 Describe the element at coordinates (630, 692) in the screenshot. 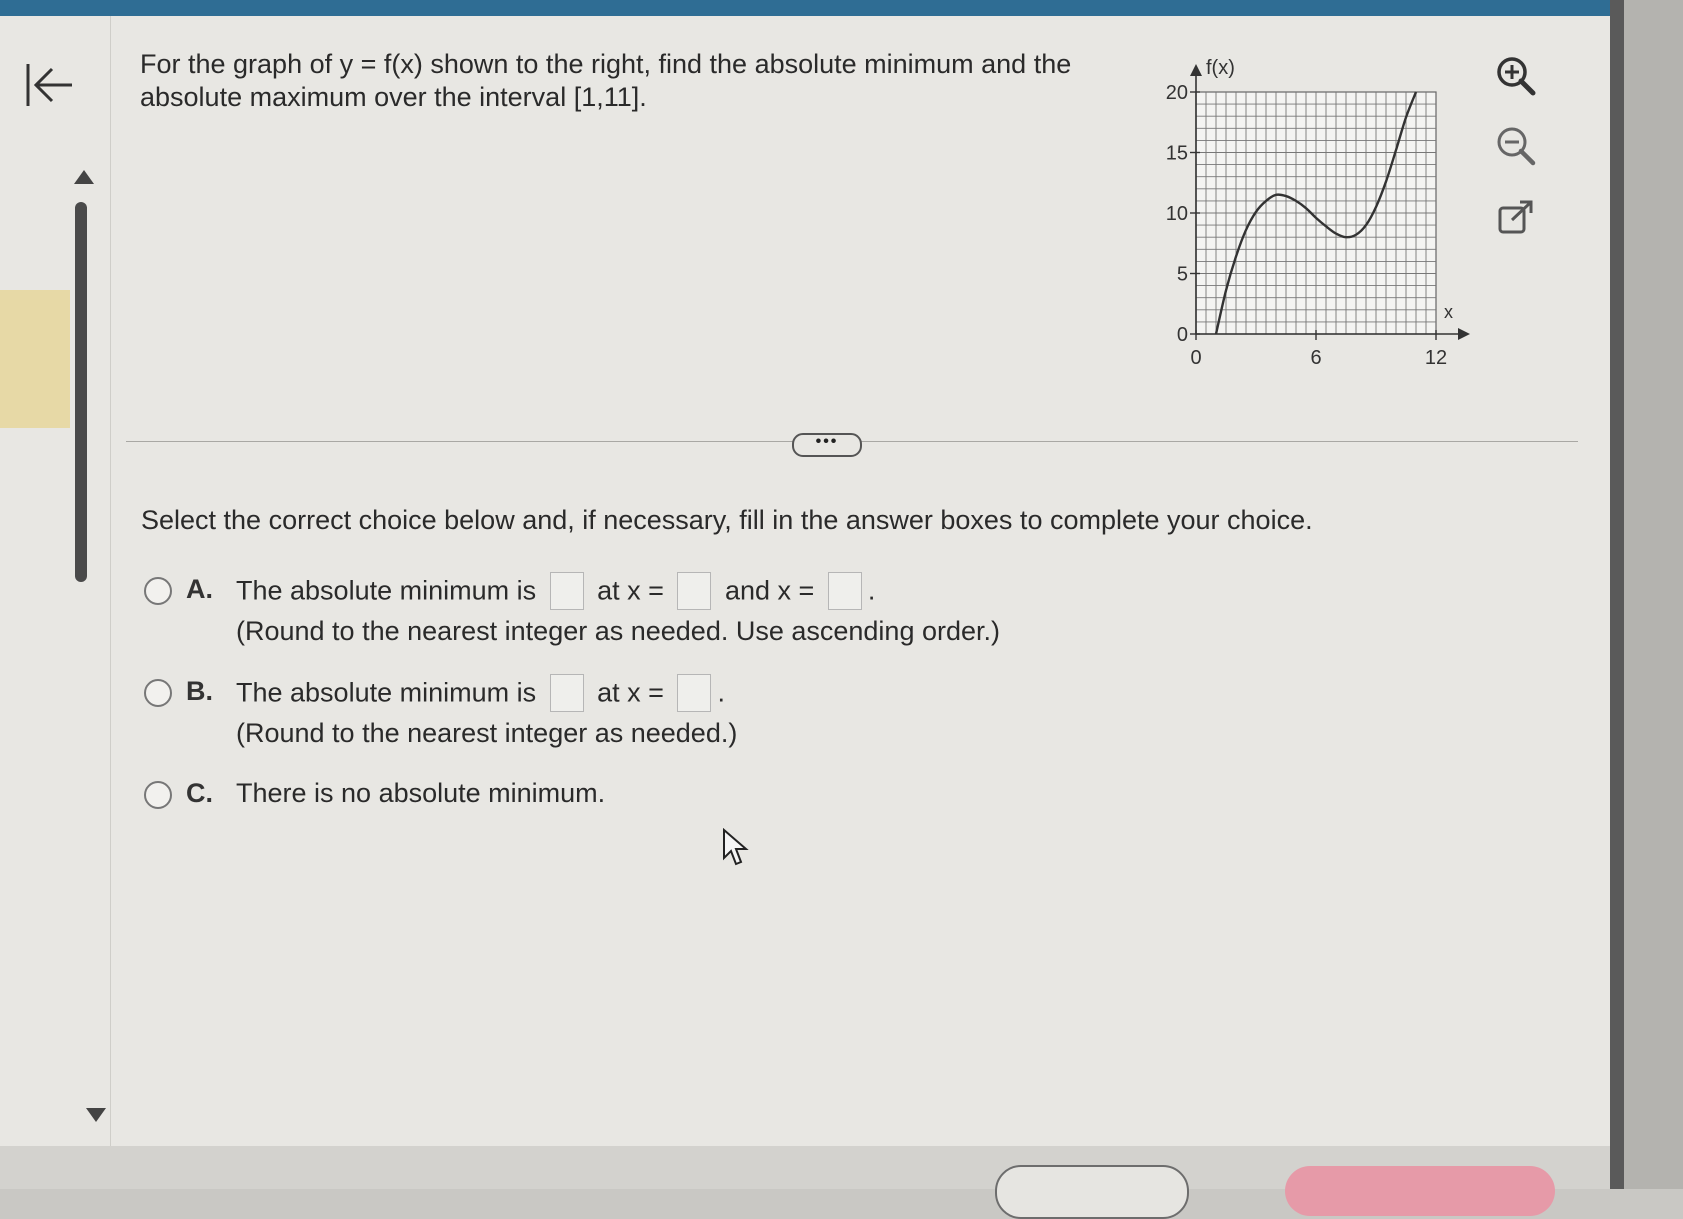

I see `choice-b-text-2: at x =` at that location.